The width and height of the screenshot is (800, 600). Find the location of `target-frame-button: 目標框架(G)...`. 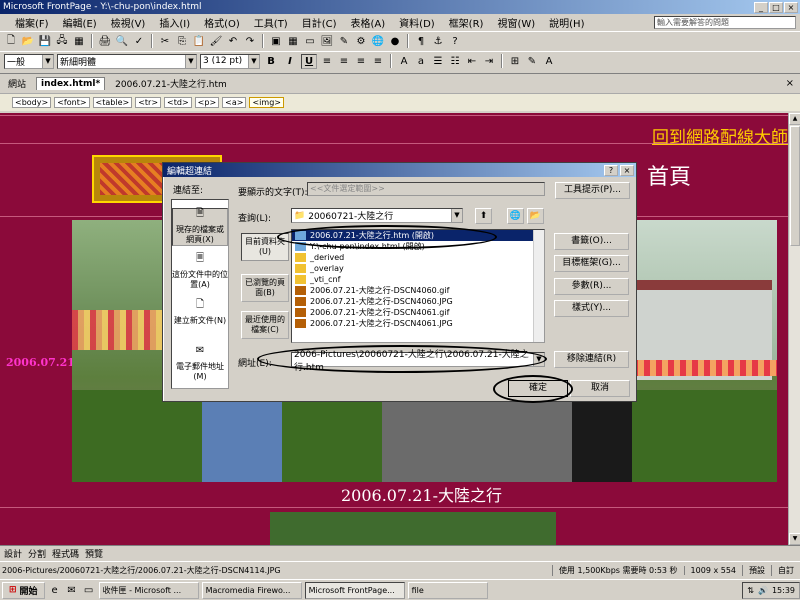

target-frame-button: 目標框架(G)... is located at coordinates (591, 263).